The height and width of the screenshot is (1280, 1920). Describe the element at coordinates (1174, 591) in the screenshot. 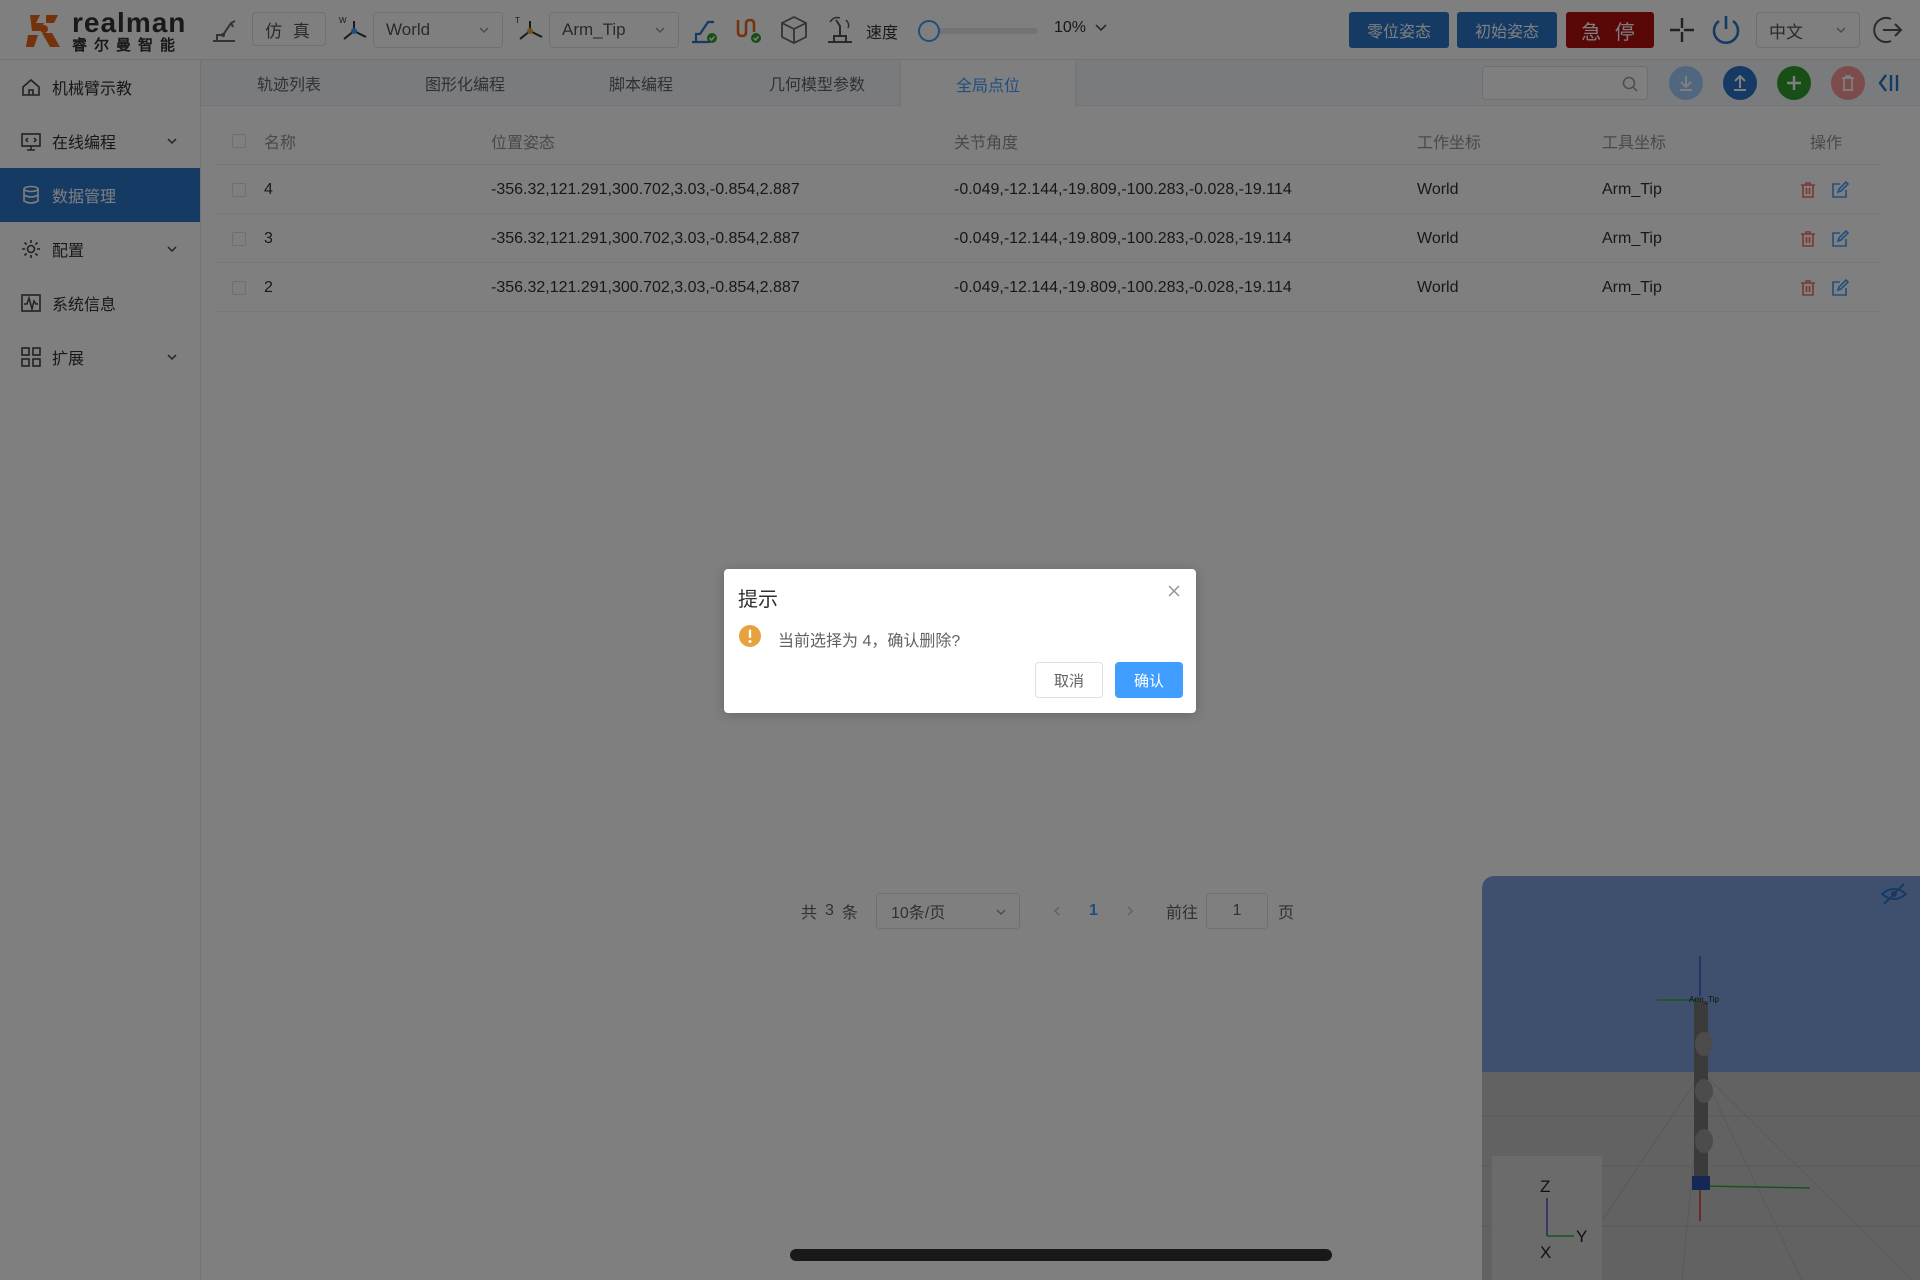

I see `close-icon` at that location.